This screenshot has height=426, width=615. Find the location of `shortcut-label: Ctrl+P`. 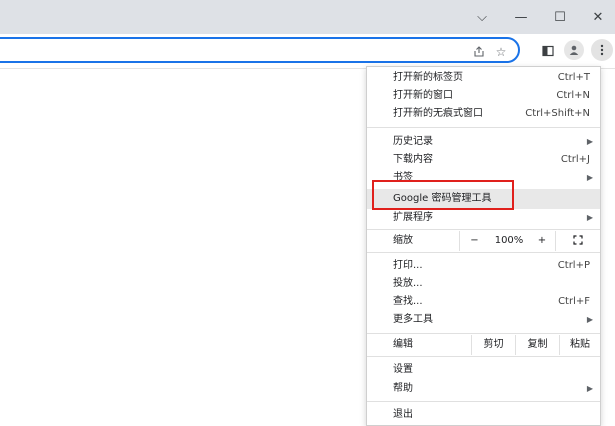

shortcut-label: Ctrl+P is located at coordinates (573, 265).